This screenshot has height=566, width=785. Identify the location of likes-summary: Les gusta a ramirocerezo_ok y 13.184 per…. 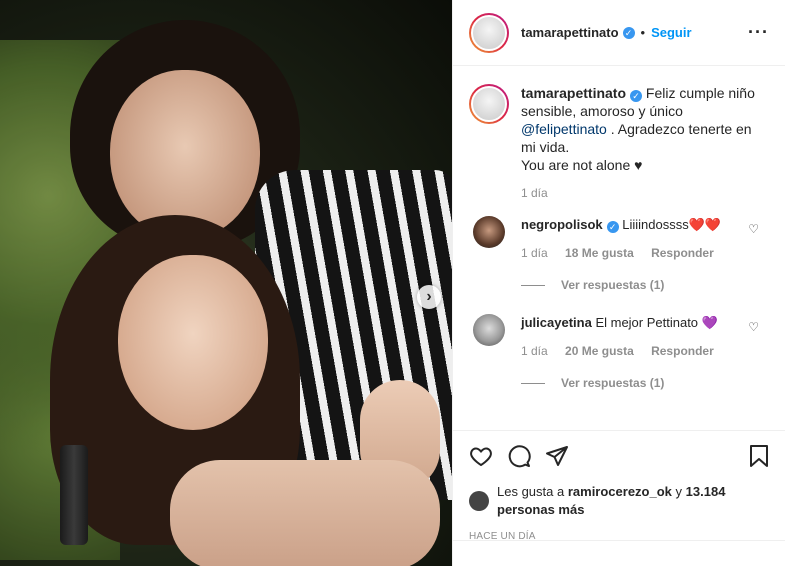
(619, 501).